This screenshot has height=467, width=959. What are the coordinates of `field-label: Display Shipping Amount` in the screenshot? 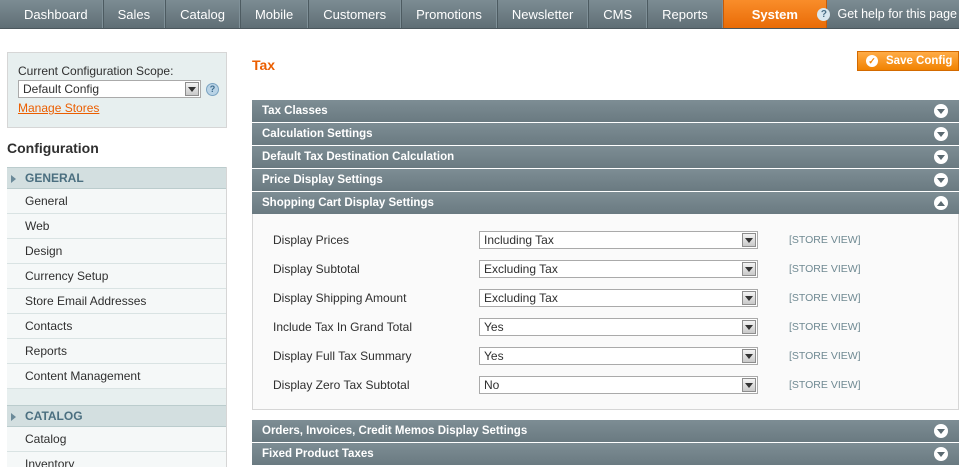 It's located at (340, 298).